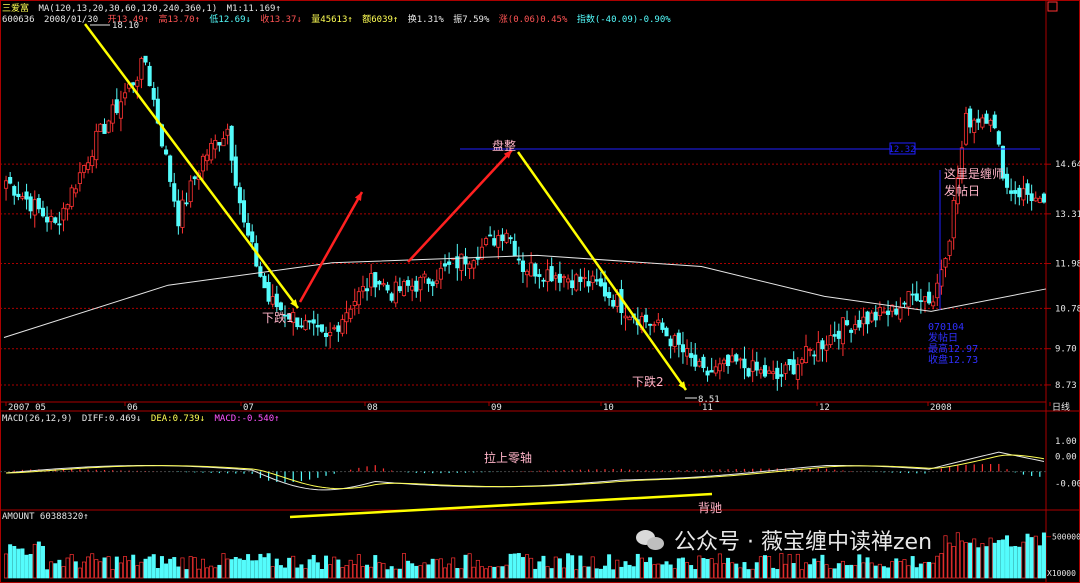  Describe the element at coordinates (648, 381) in the screenshot. I see `label-down-2: 下跌2` at that location.